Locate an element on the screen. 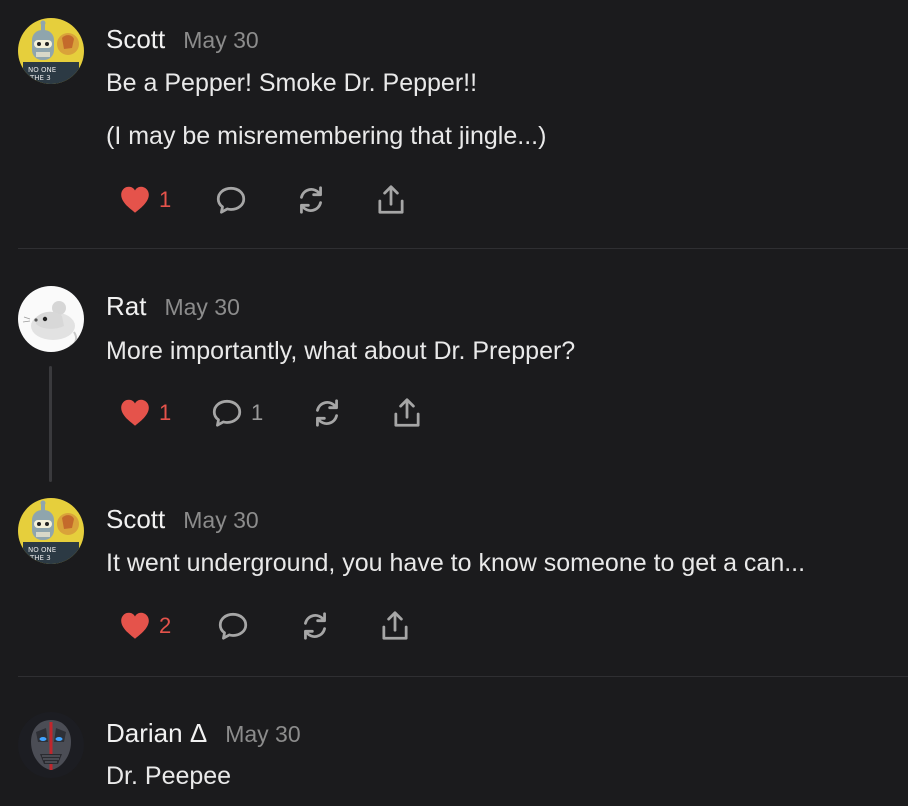  comment-text: Dr. Peepee is located at coordinates (169, 776).